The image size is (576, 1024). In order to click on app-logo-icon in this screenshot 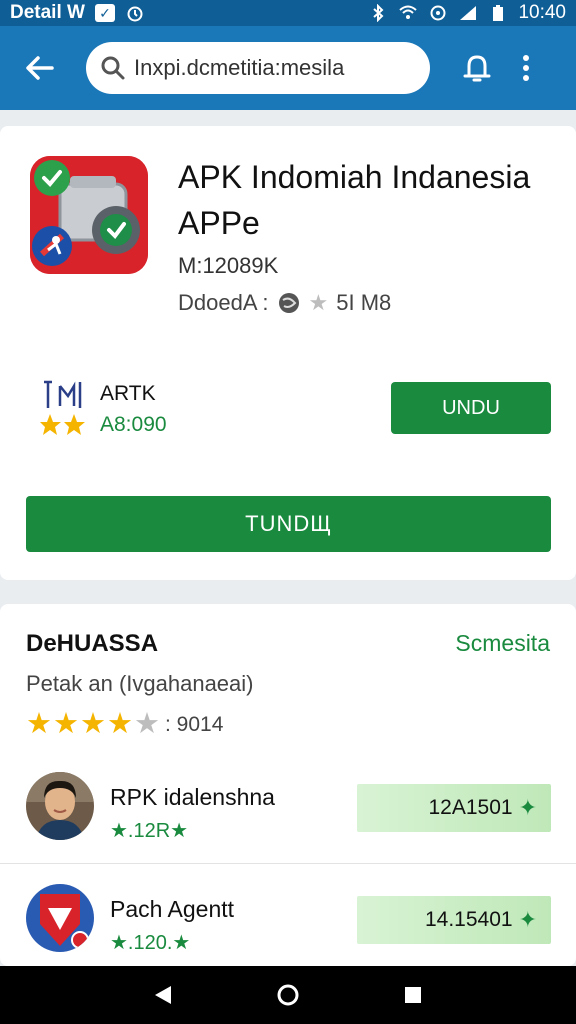, I will do `click(89, 215)`.